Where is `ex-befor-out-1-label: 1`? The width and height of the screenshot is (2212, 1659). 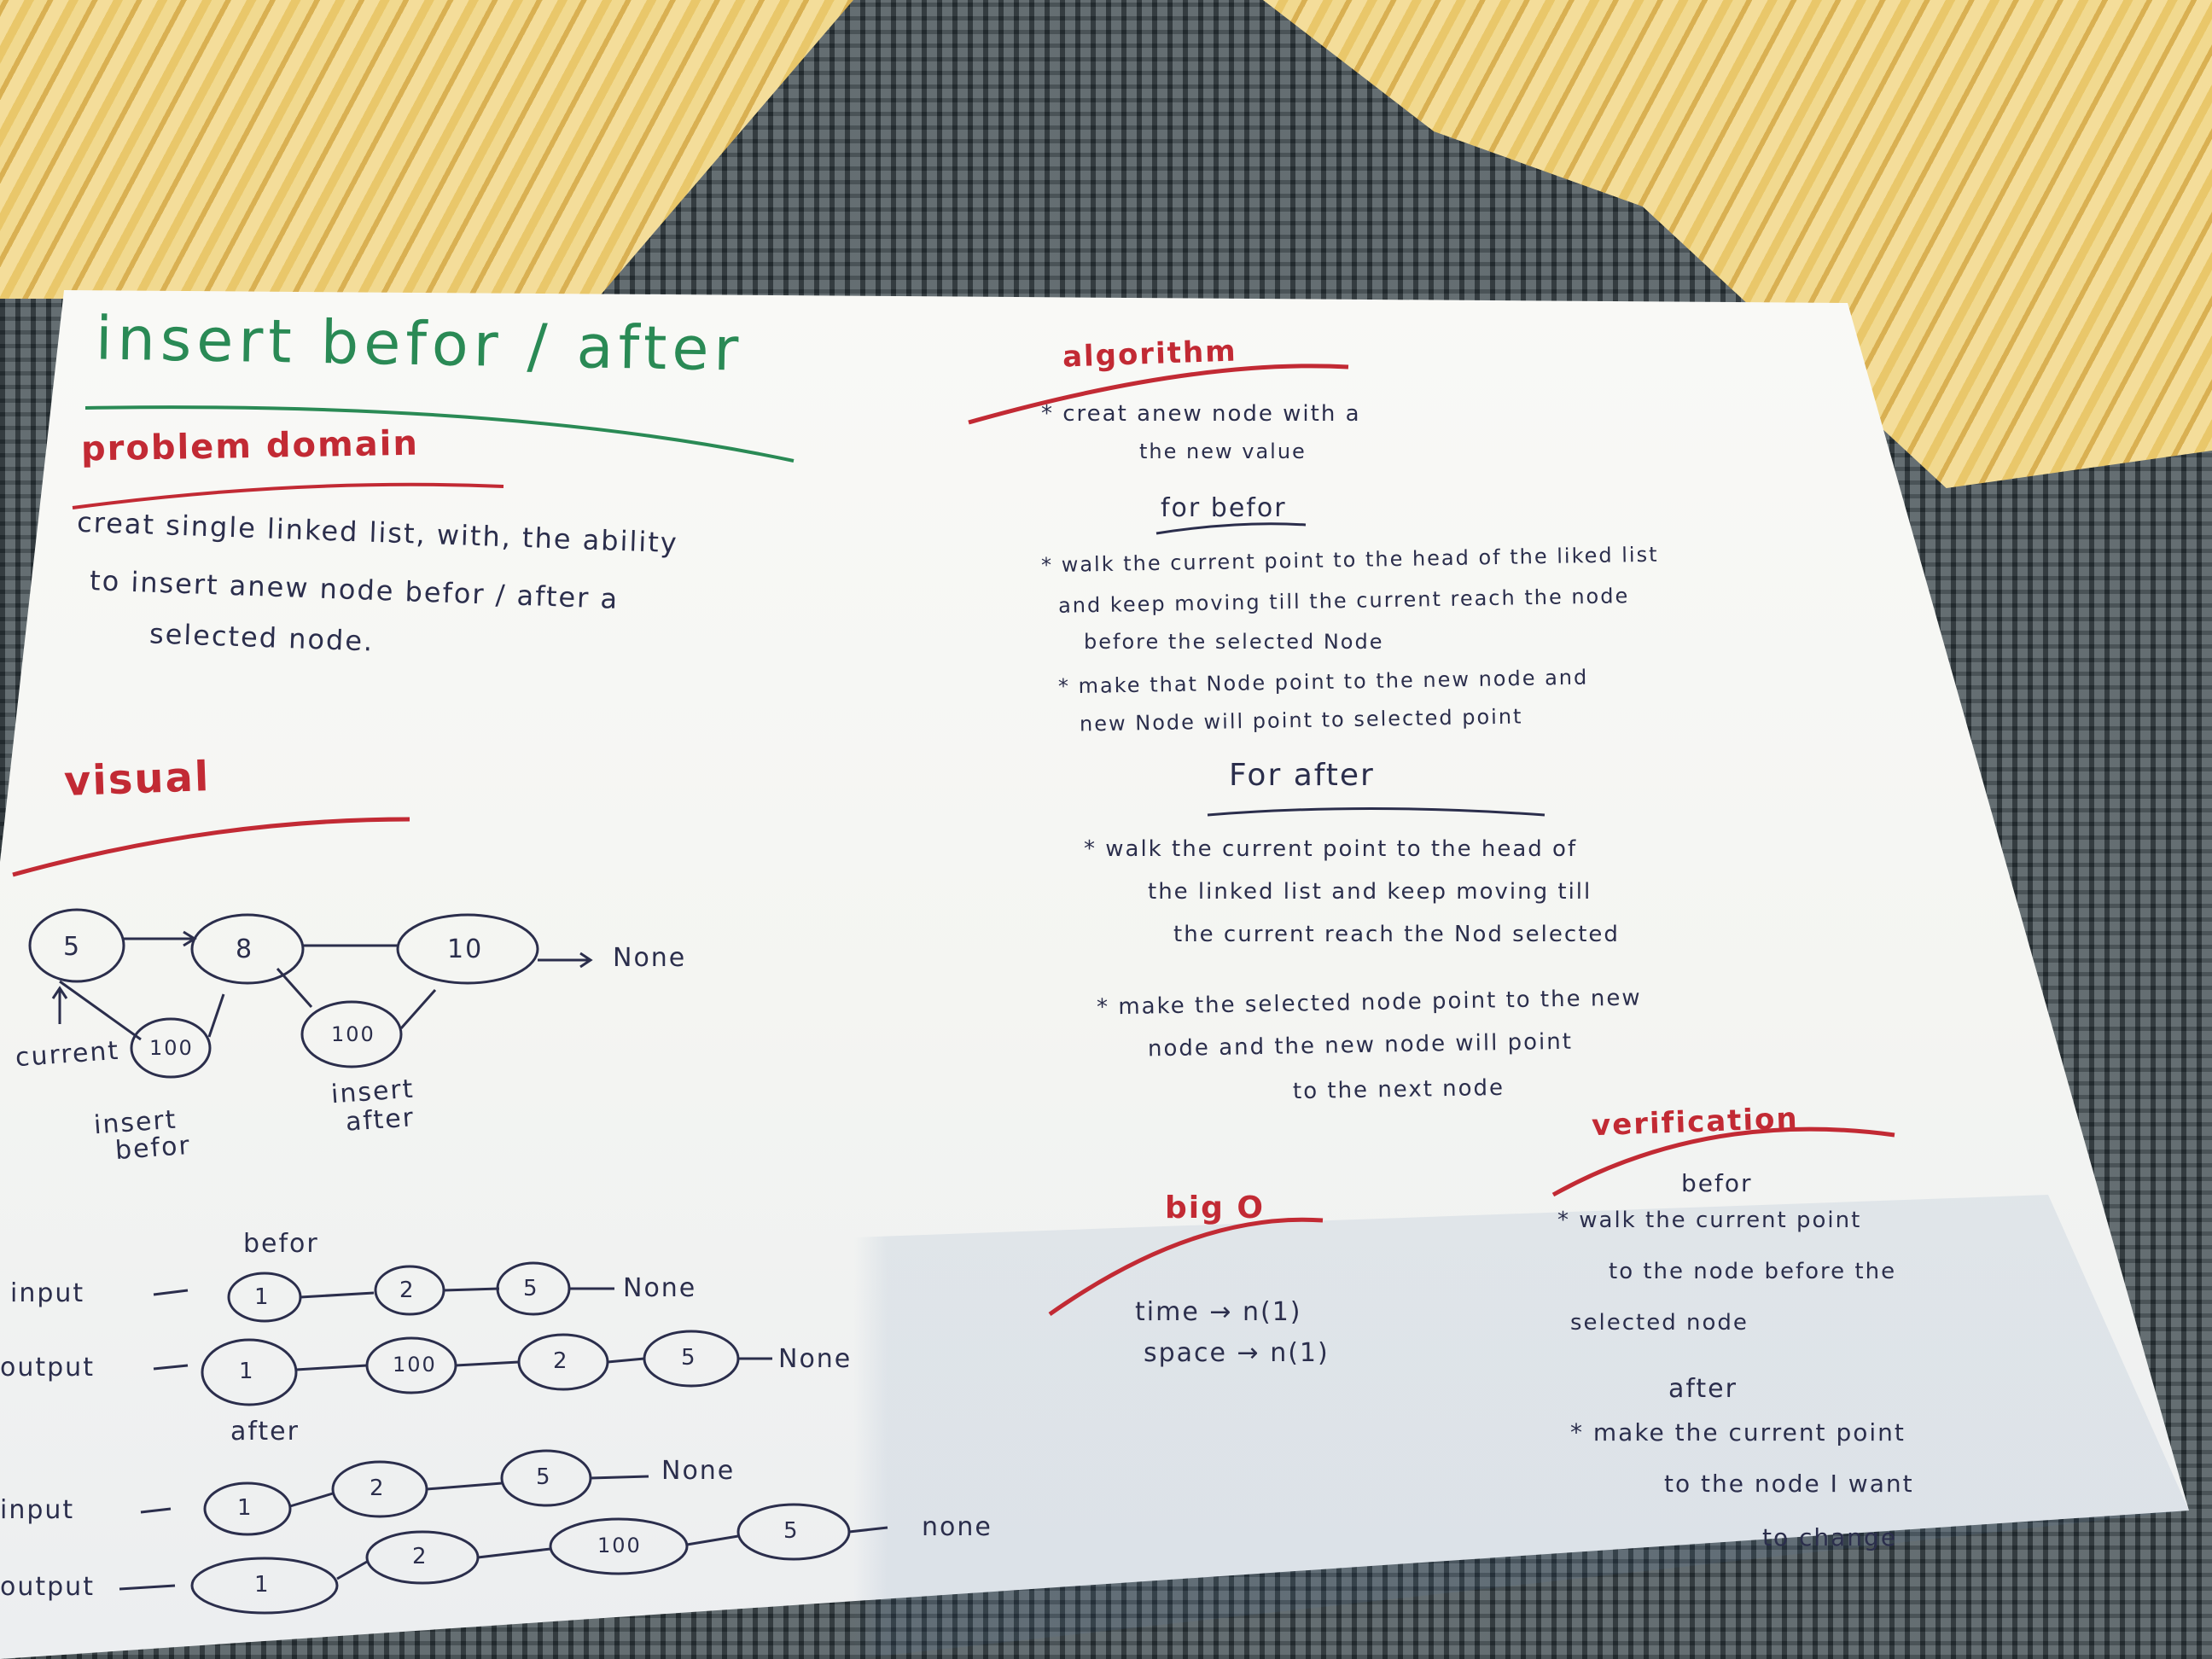
ex-befor-out-1-label: 1 is located at coordinates (247, 1371).